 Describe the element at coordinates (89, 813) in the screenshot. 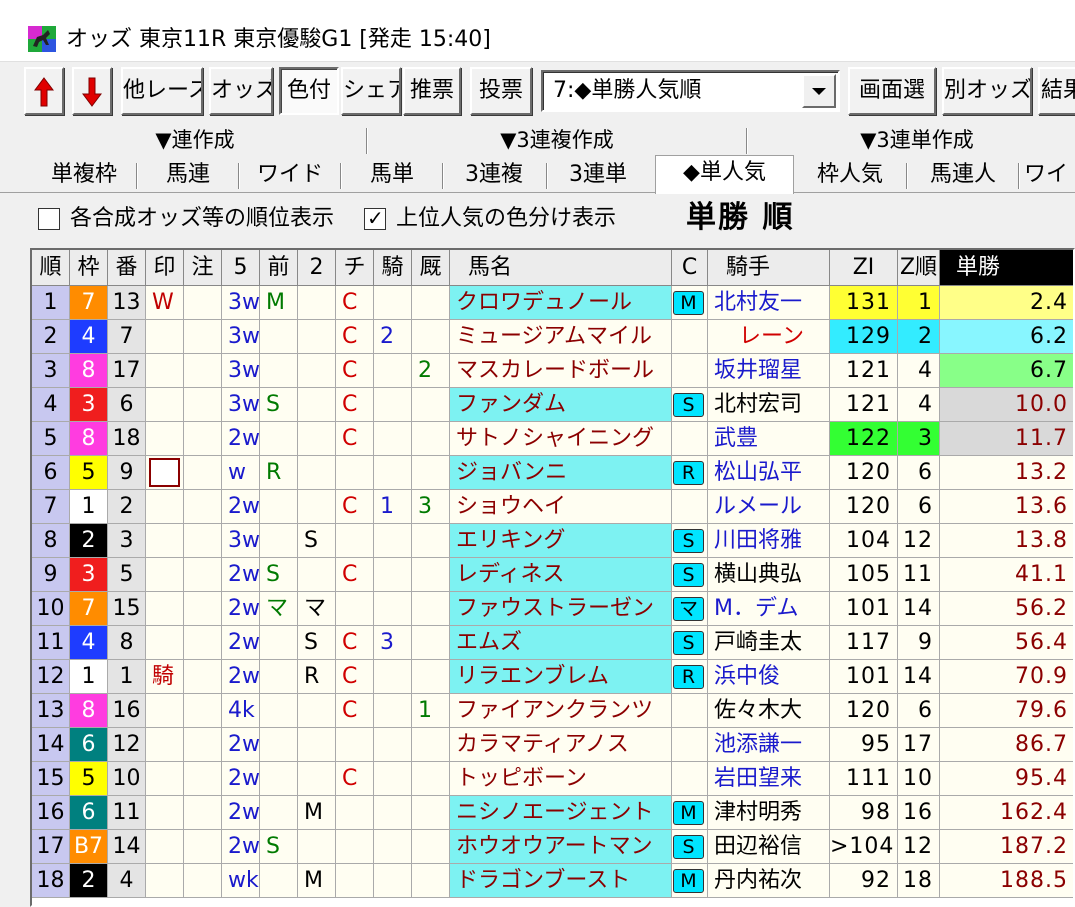

I see `waku-cell: 6` at that location.